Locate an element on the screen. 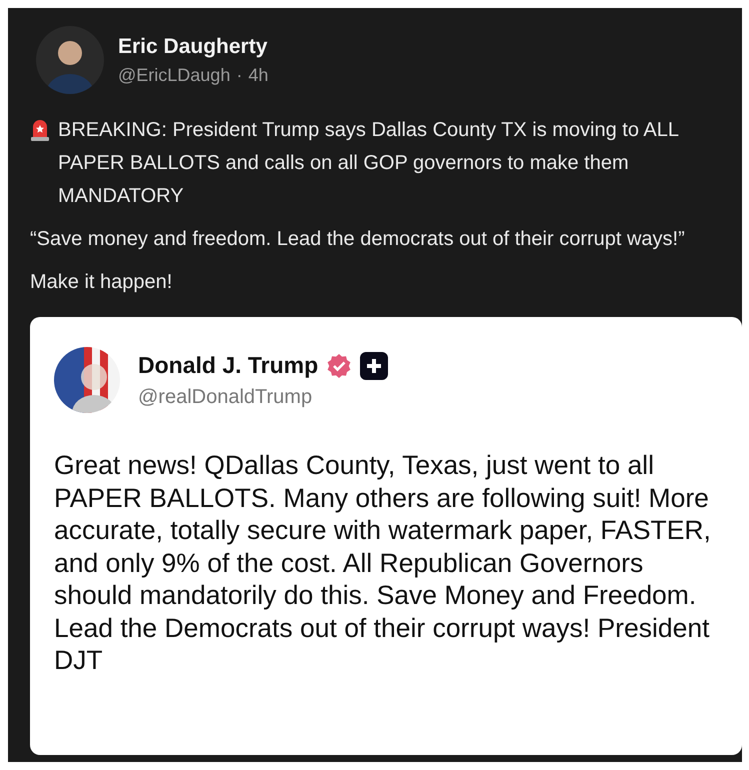  author-handle: @EricLDaugh is located at coordinates (174, 75).